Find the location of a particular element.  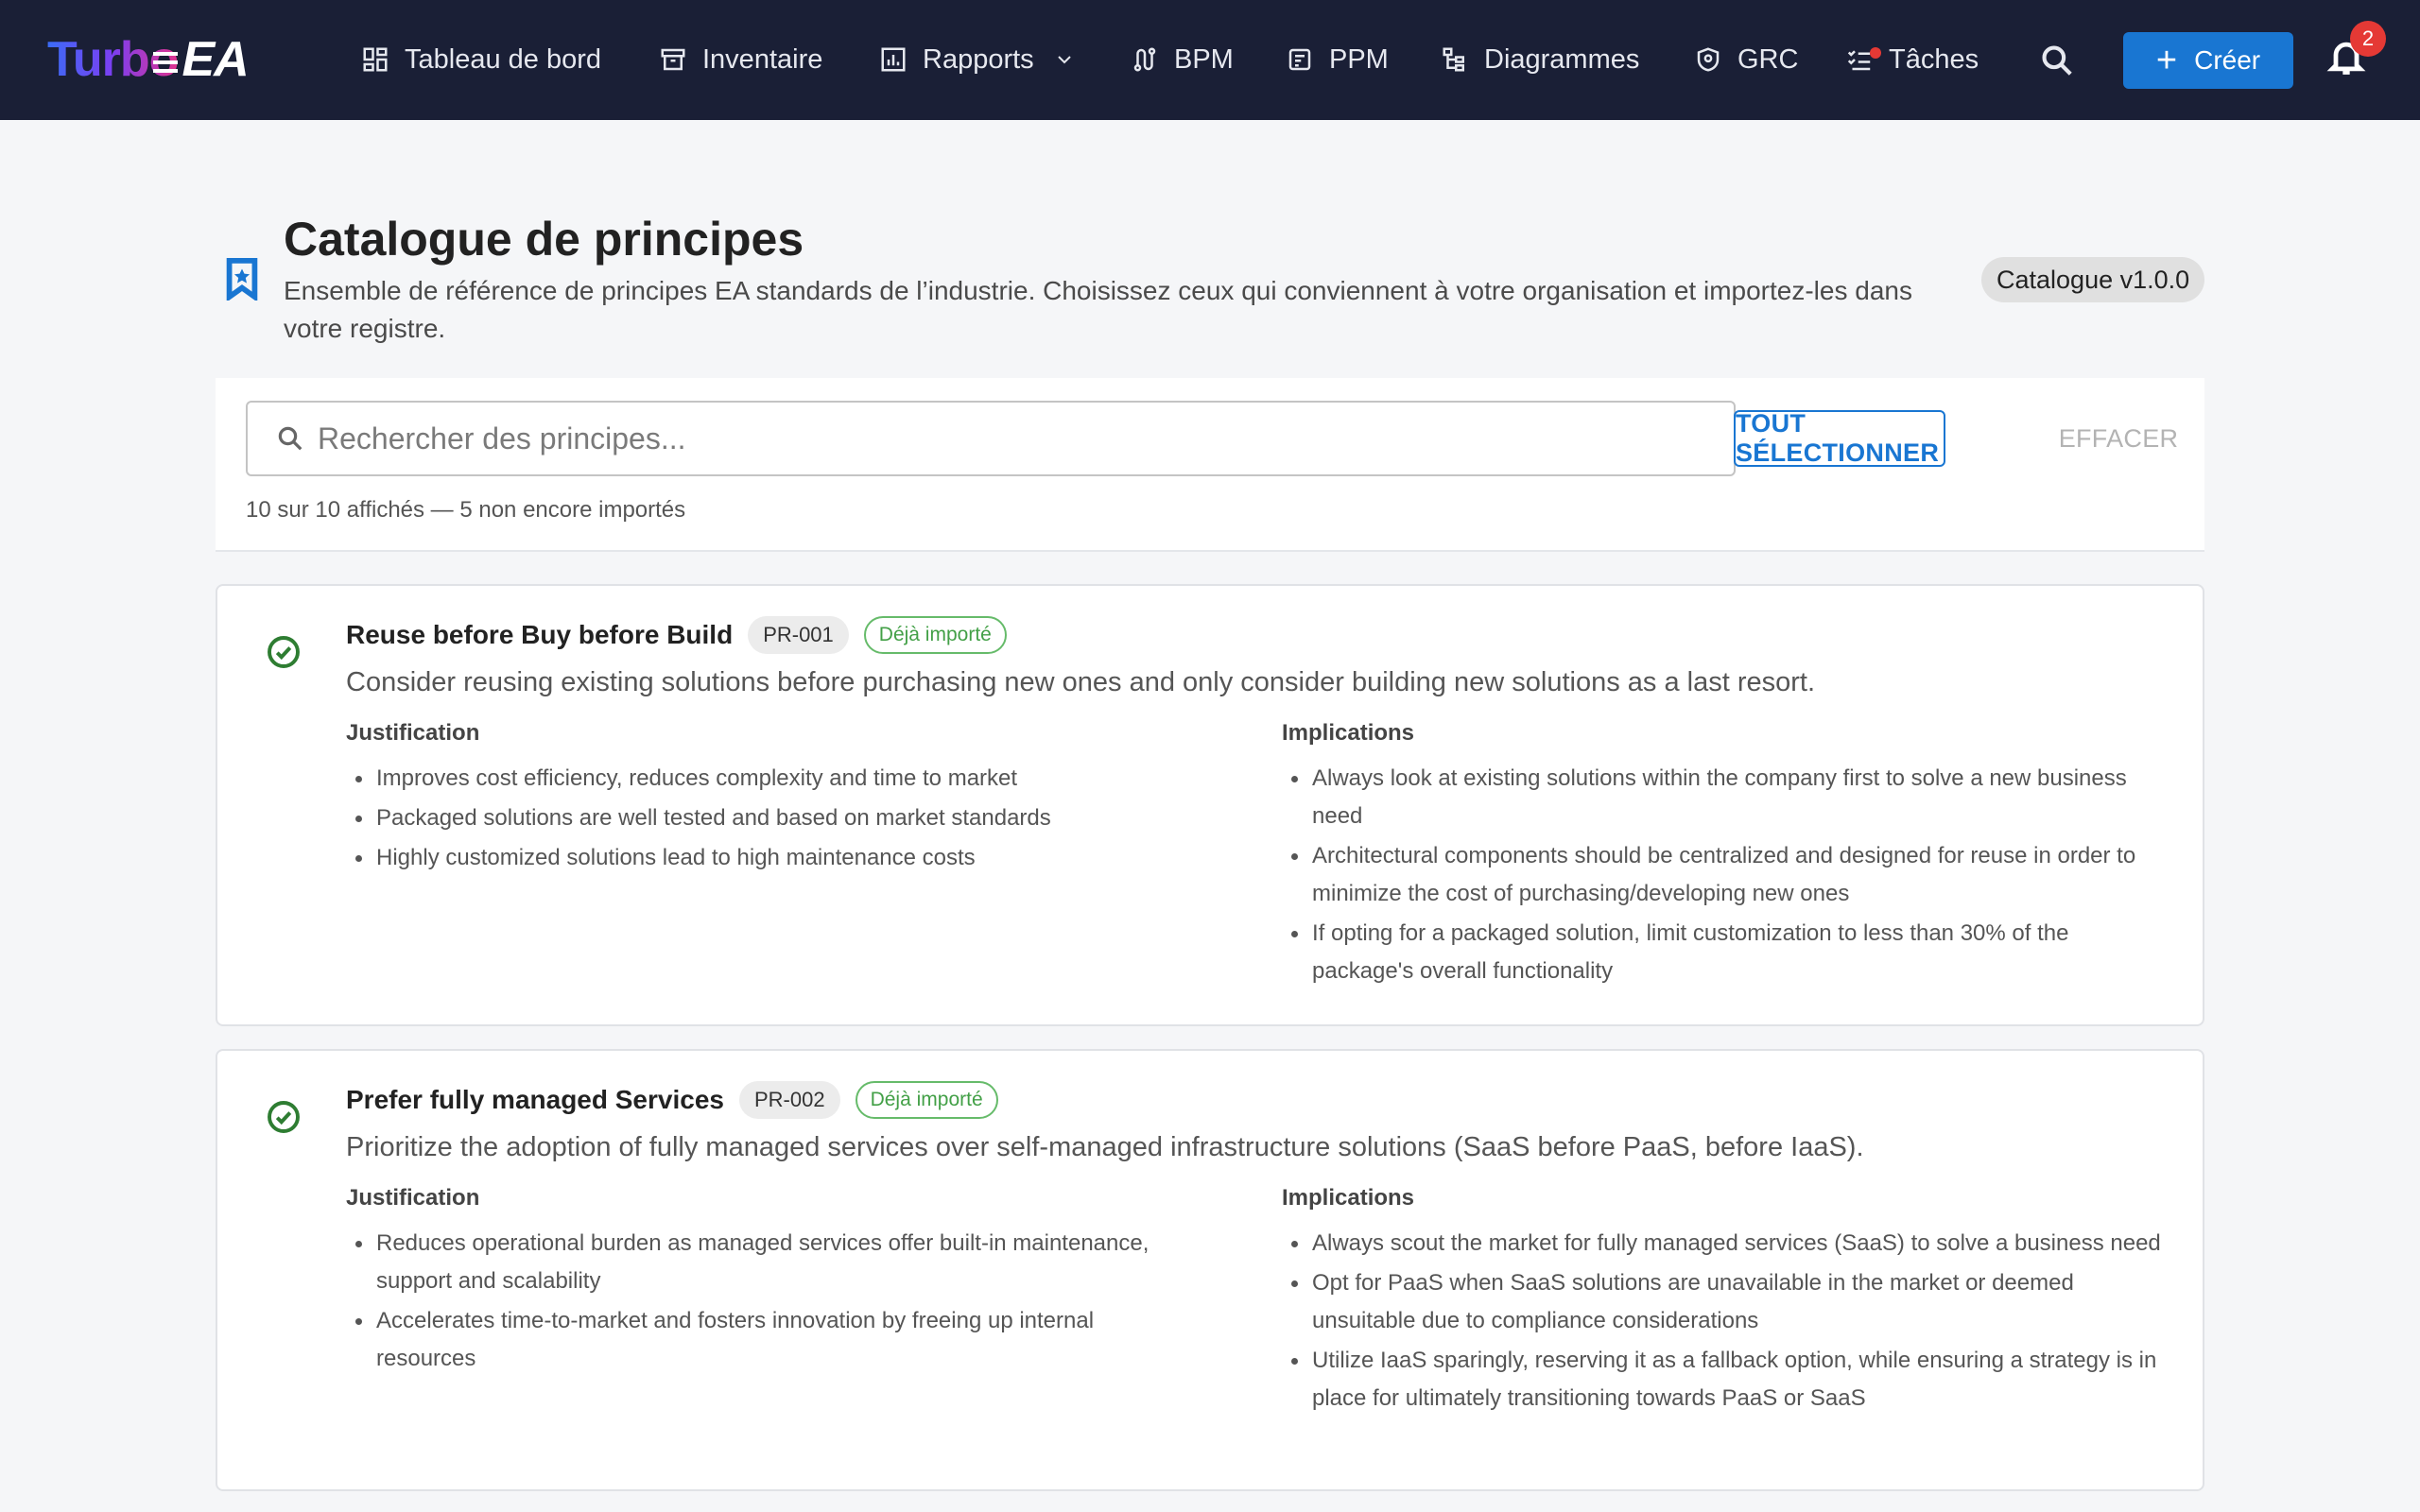

logo-text-turbo: Turbo is located at coordinates (113, 59).